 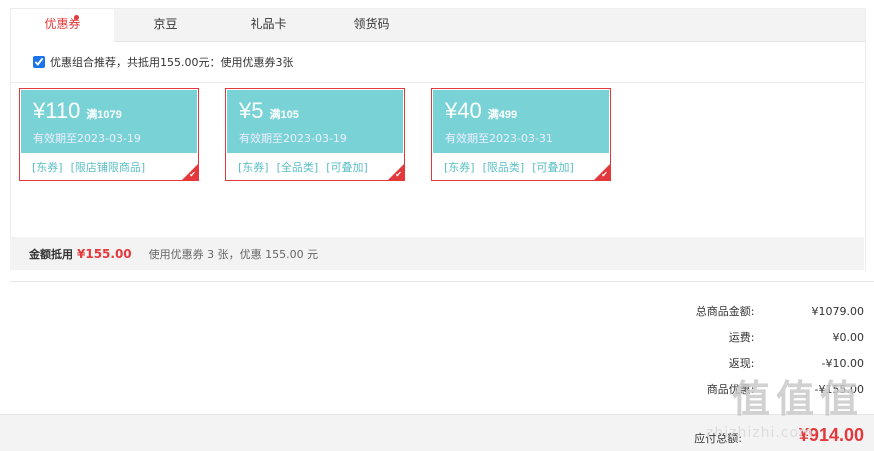 What do you see at coordinates (438, 25) in the screenshot?
I see `discount-tabs: 优惠券 京豆 礼品卡 领货码` at bounding box center [438, 25].